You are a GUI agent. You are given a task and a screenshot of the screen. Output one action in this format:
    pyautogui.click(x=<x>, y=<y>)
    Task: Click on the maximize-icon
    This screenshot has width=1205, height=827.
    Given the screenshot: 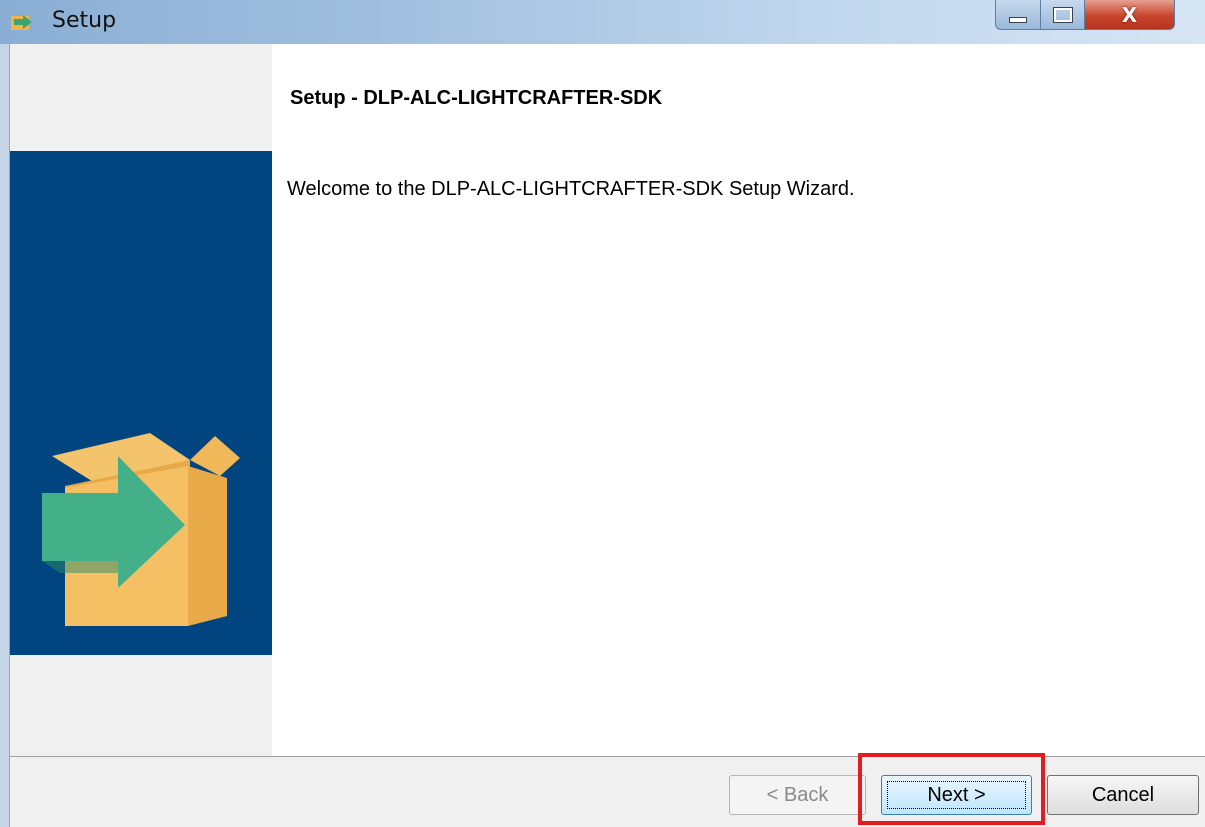 What is the action you would take?
    pyautogui.click(x=1062, y=14)
    